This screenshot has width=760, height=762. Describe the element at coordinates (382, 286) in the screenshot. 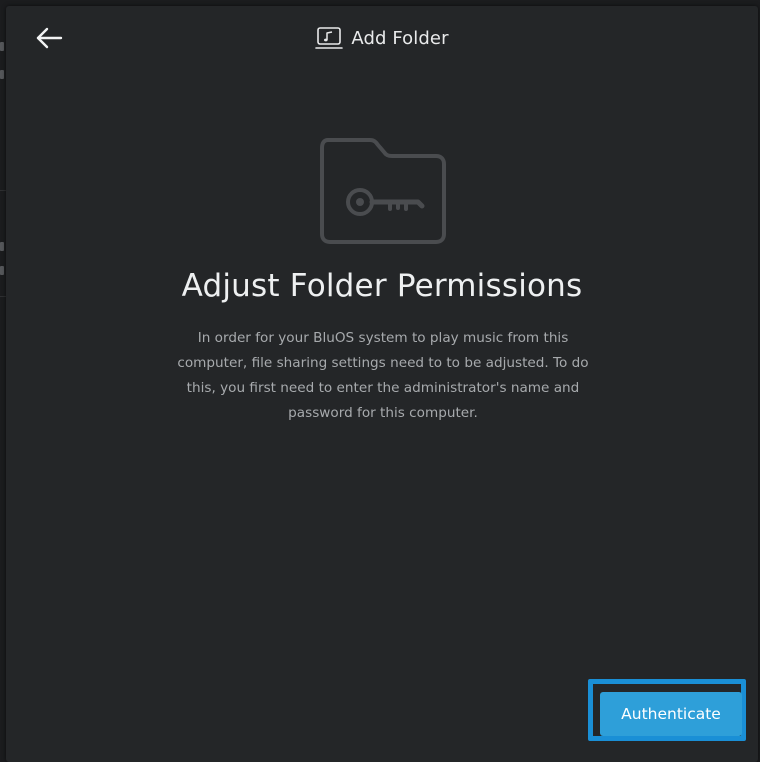

I see `page-heading: Adjust Folder Permissions` at that location.